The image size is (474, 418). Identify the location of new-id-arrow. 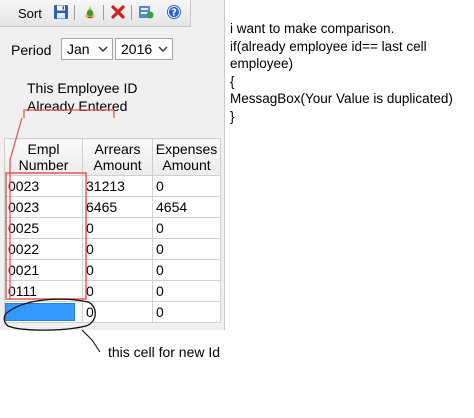
(91, 341).